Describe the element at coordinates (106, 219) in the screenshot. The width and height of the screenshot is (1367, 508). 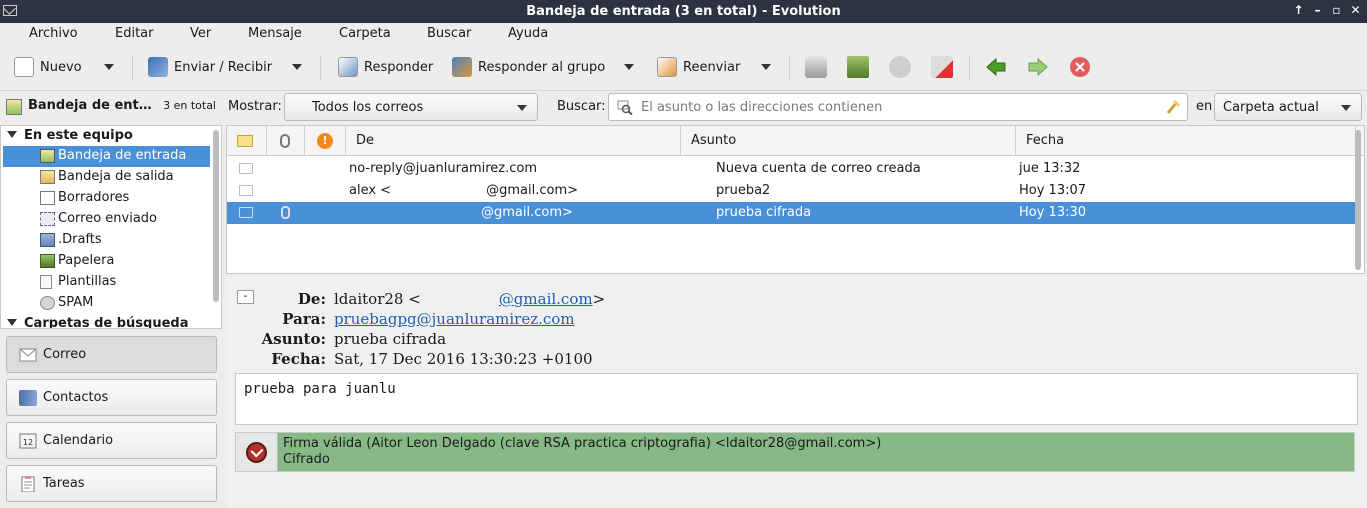
I see `folder-sent: Correo enviado` at that location.